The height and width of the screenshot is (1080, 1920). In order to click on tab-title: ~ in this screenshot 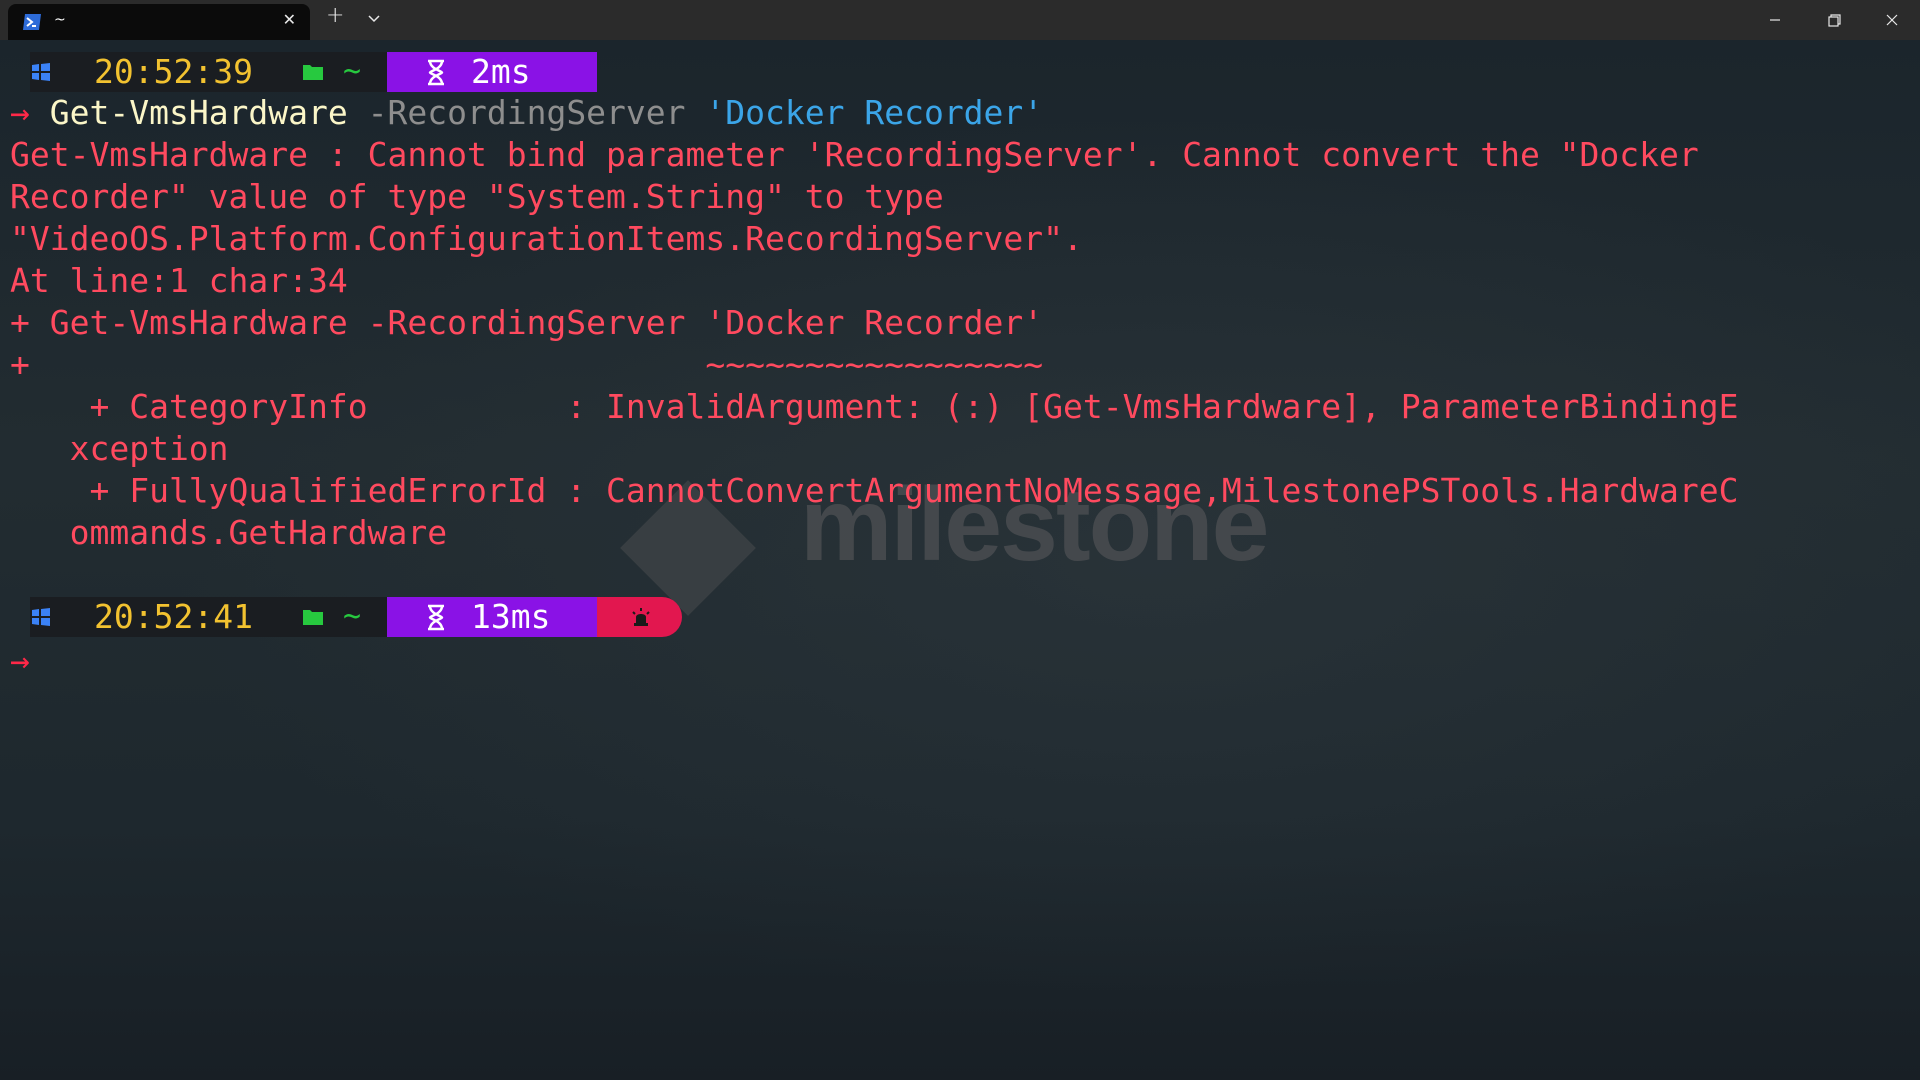, I will do `click(60, 20)`.